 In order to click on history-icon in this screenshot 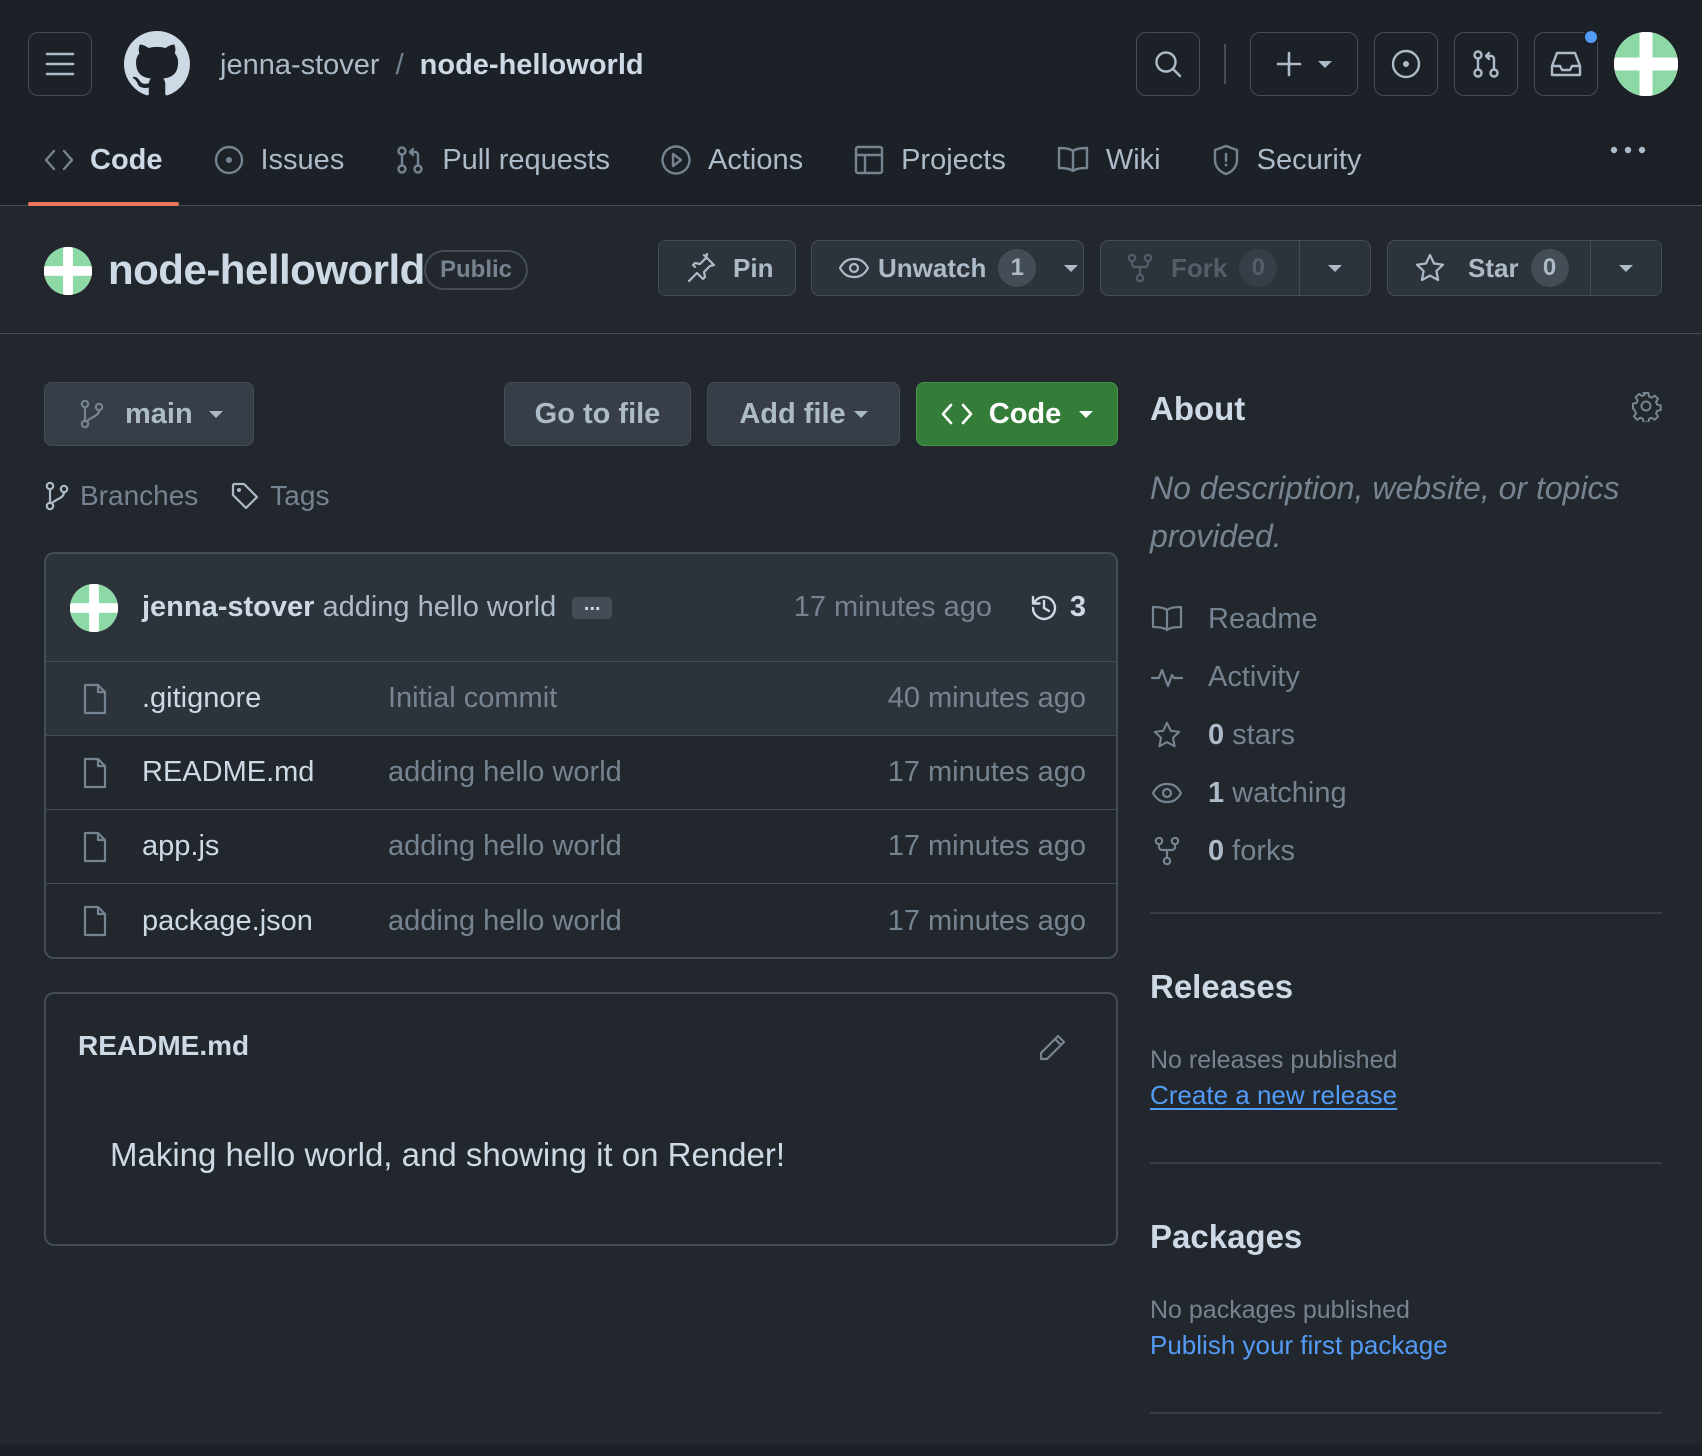, I will do `click(1043, 607)`.